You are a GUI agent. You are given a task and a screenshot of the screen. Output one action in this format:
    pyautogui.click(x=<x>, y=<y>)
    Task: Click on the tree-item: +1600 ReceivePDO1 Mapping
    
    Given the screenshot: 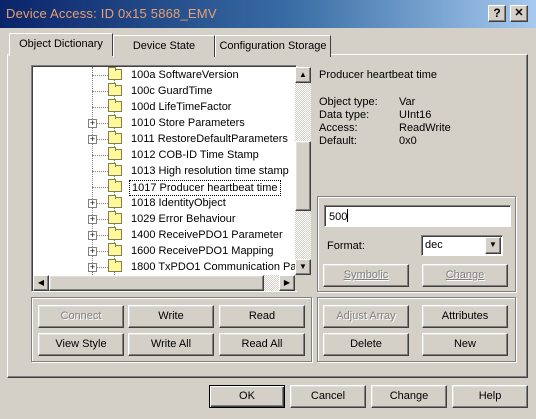 What is the action you would take?
    pyautogui.click(x=164, y=251)
    